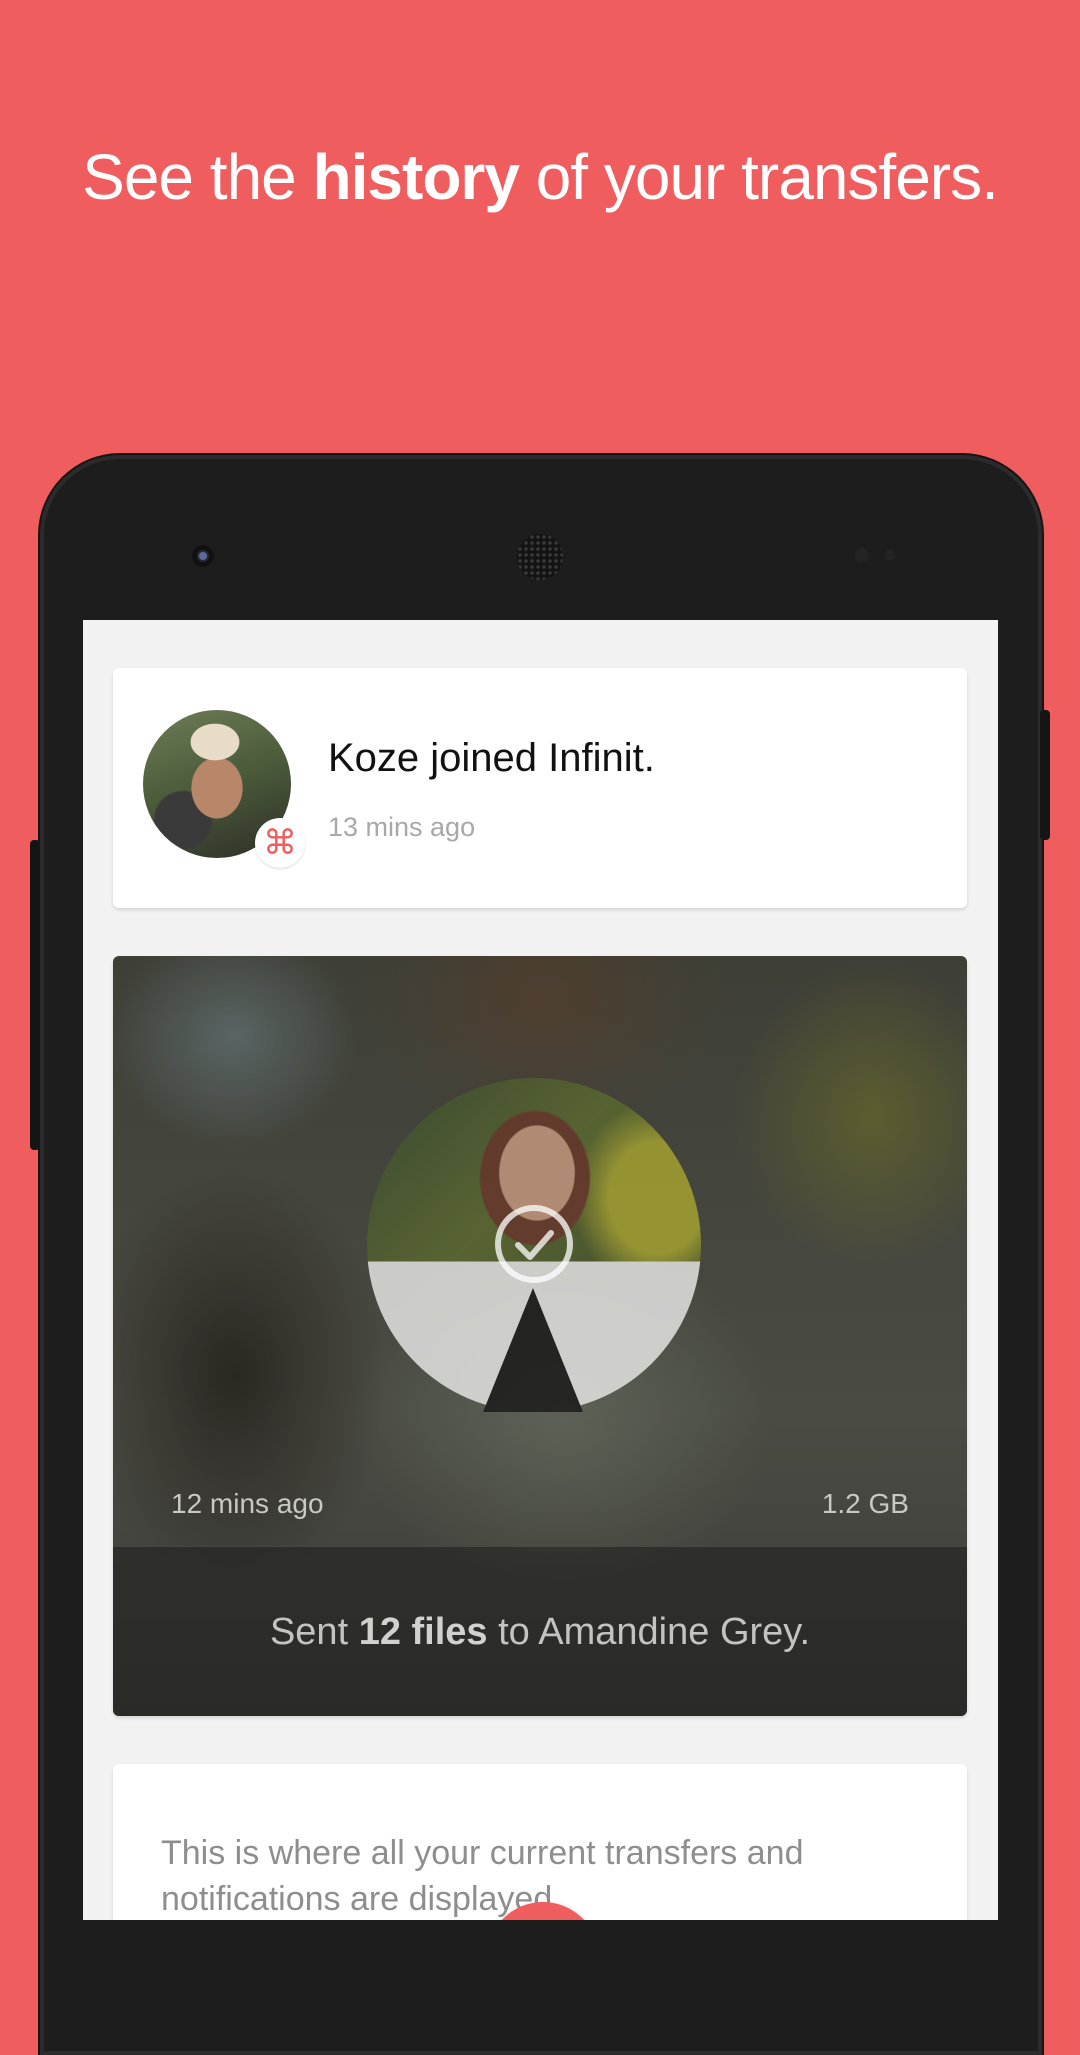 The height and width of the screenshot is (2055, 1080). Describe the element at coordinates (416, 177) in the screenshot. I see `headline-bold: history` at that location.